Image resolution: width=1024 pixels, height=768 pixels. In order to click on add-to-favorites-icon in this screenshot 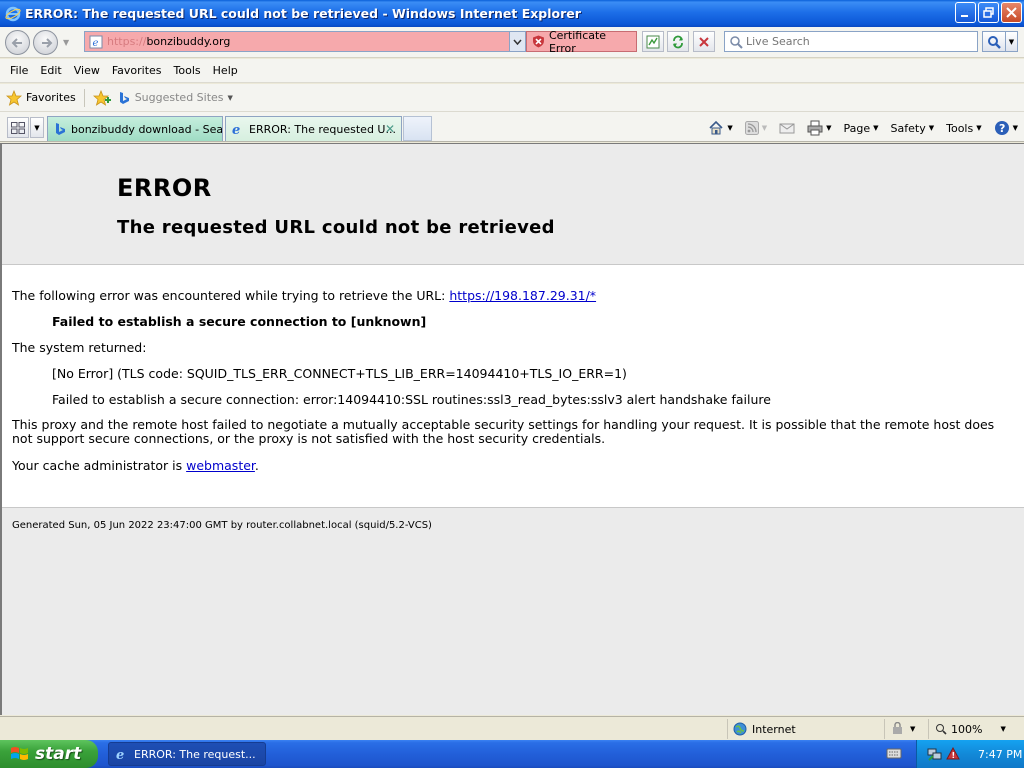, I will do `click(101, 97)`.